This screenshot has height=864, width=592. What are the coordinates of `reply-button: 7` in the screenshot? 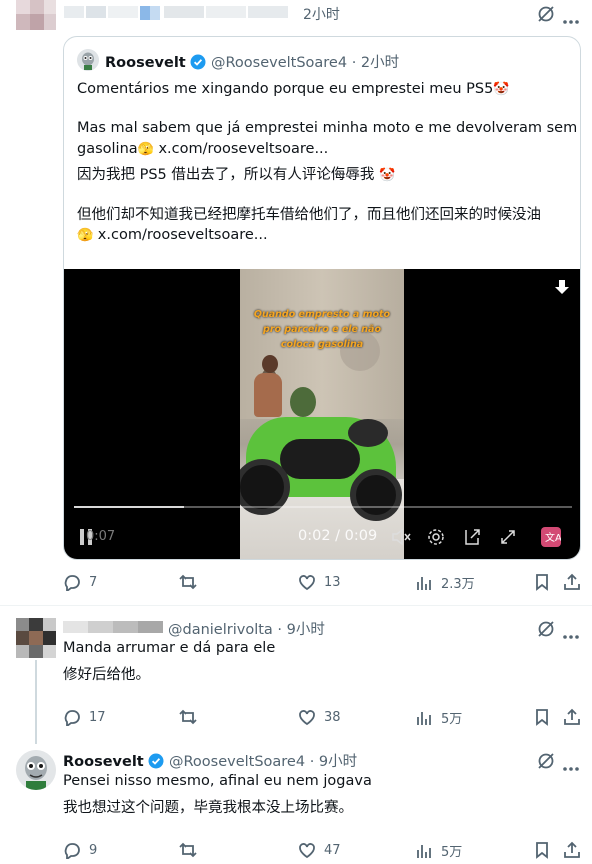 It's located at (80, 582).